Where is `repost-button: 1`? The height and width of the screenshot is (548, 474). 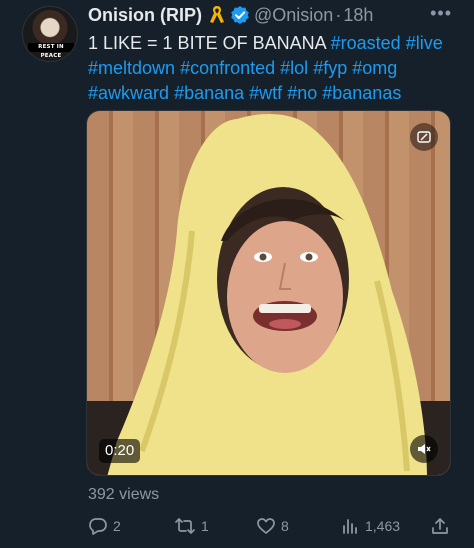 repost-button: 1 is located at coordinates (191, 526).